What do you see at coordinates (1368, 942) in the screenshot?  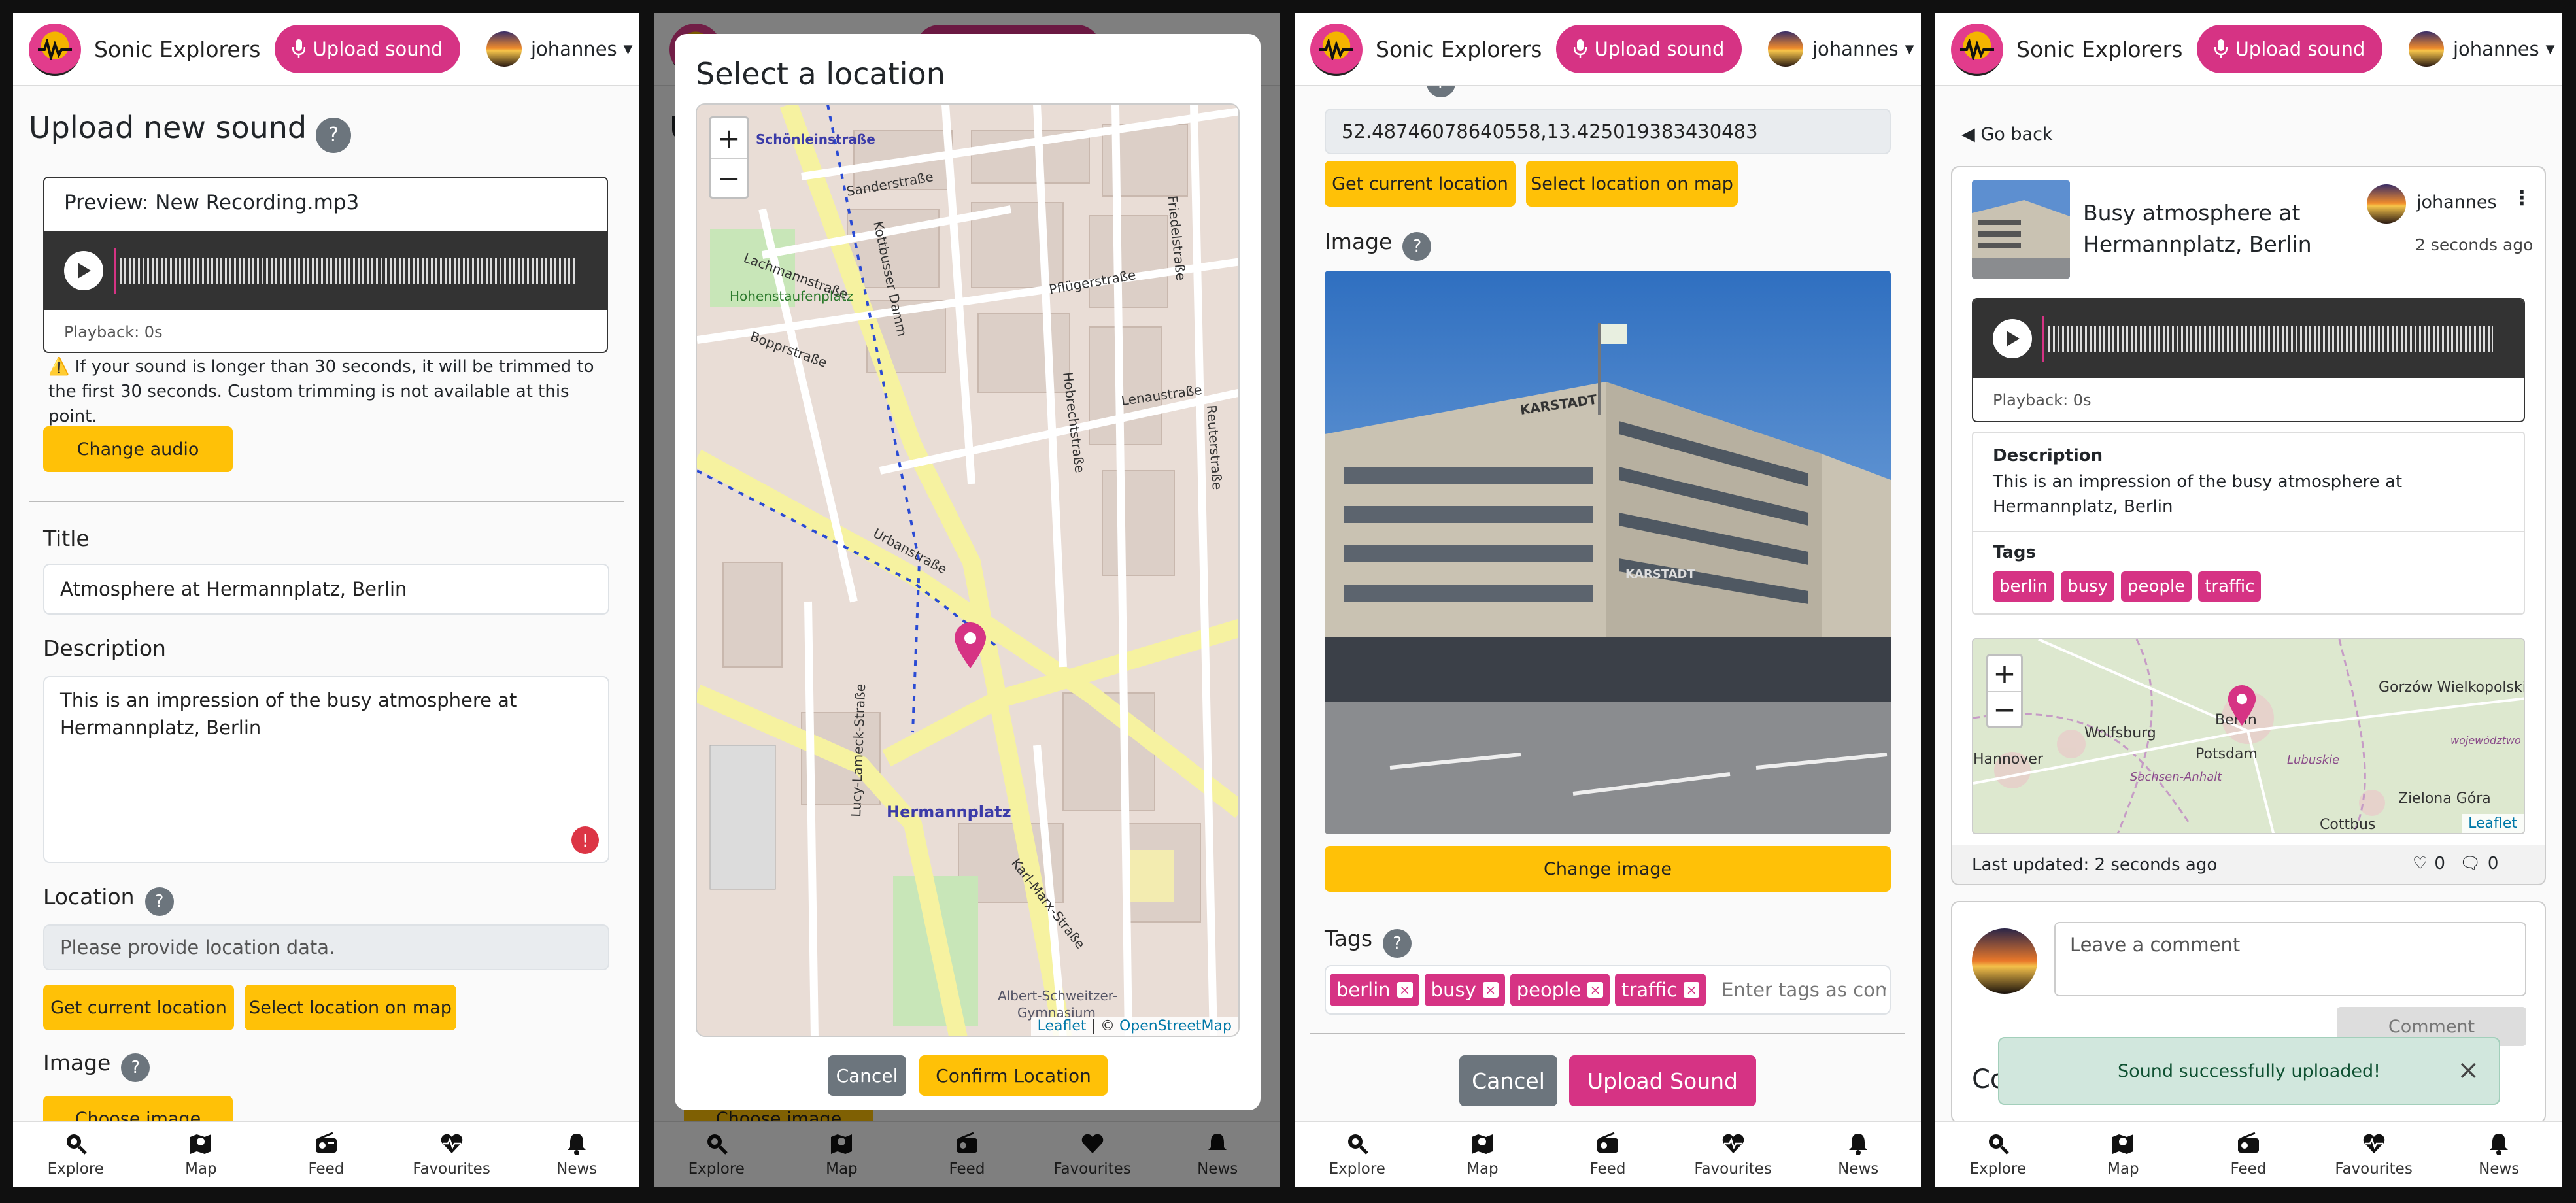 I see `tags-heading: Tags?` at bounding box center [1368, 942].